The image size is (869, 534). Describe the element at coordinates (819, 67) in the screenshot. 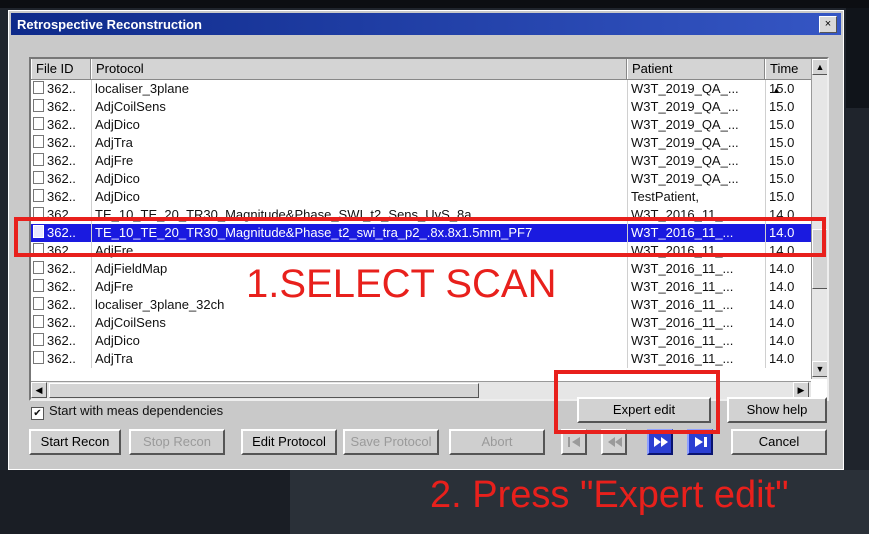

I see `scroll-up-icon: ▲` at that location.